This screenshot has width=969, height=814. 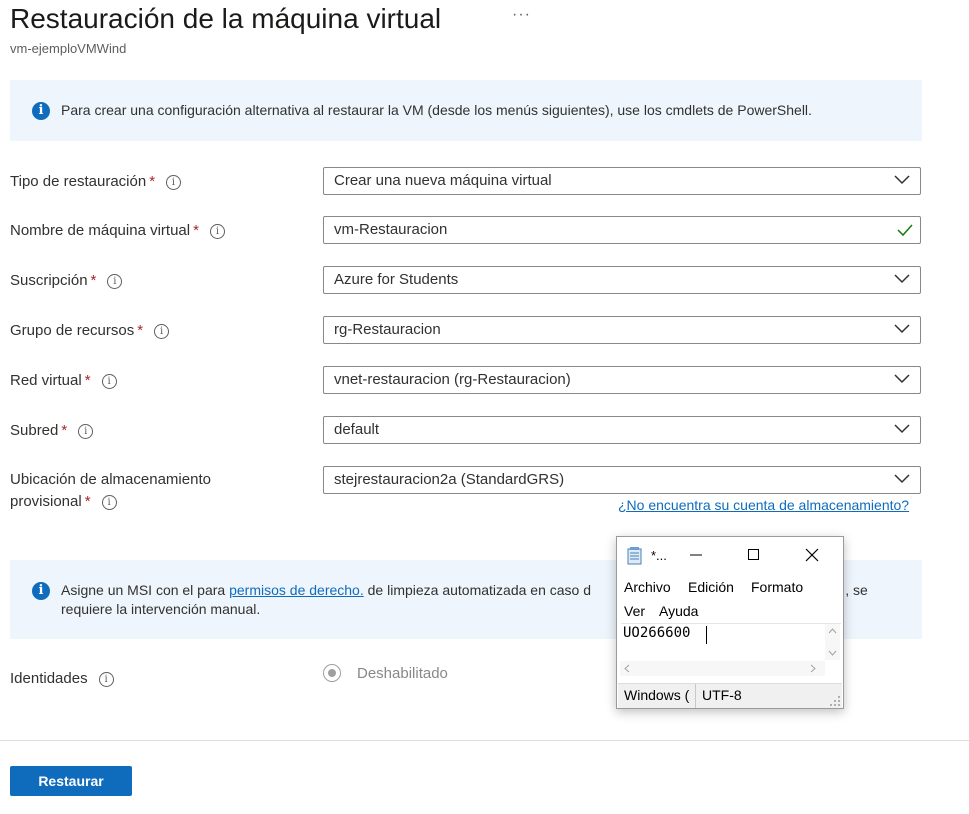 What do you see at coordinates (706, 635) in the screenshot?
I see `text-caret` at bounding box center [706, 635].